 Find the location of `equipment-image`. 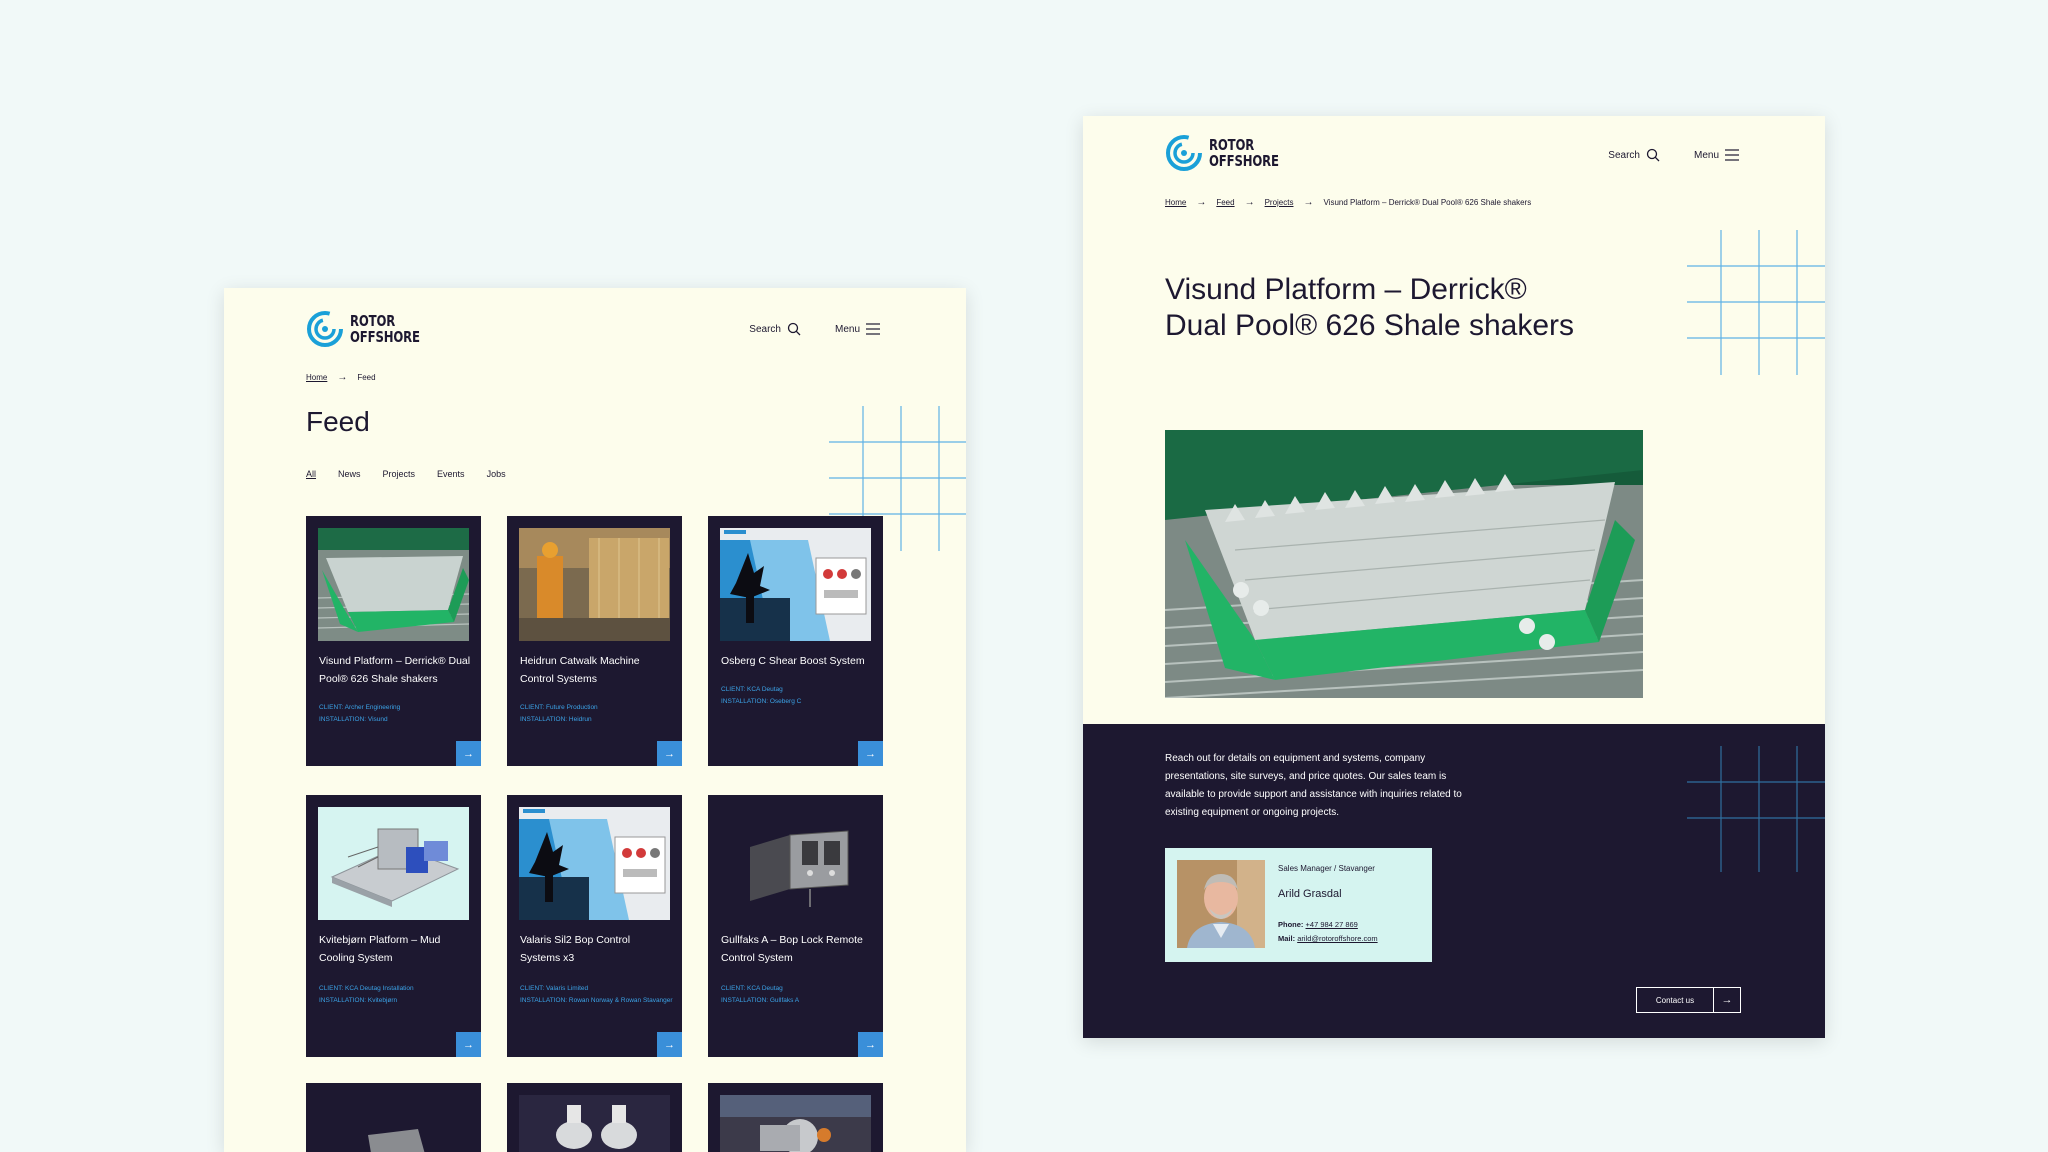

equipment-image is located at coordinates (393, 1123).